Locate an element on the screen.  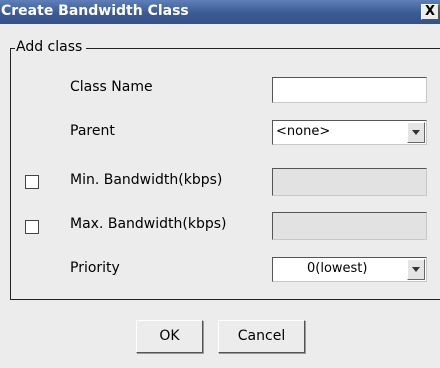
group-legend: Add class is located at coordinates (51, 47).